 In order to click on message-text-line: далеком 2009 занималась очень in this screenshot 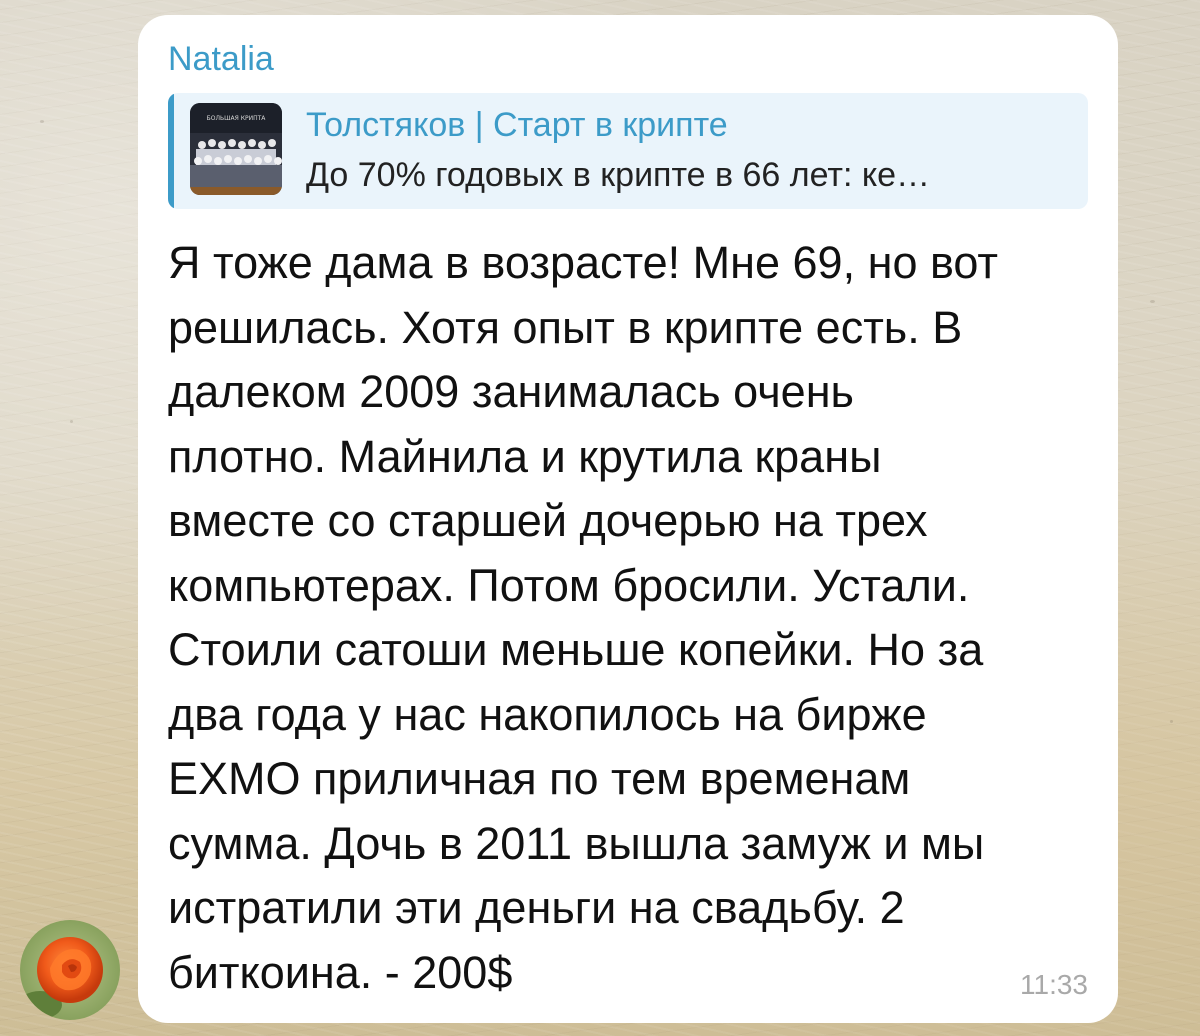, I will do `click(511, 391)`.